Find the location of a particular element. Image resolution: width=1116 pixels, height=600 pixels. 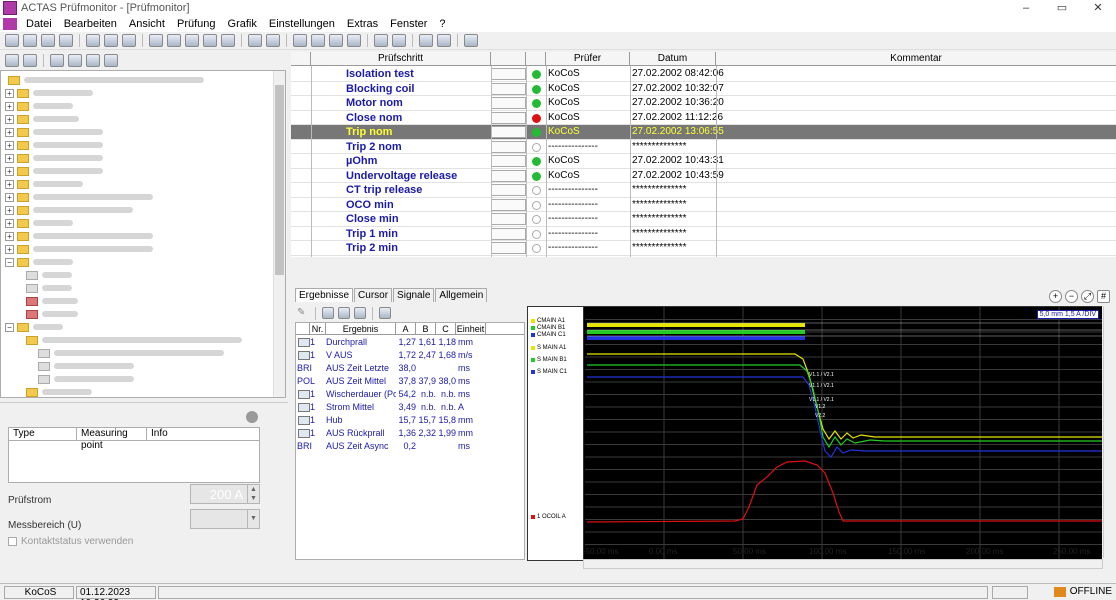

link-icon is located at coordinates (399, 40).